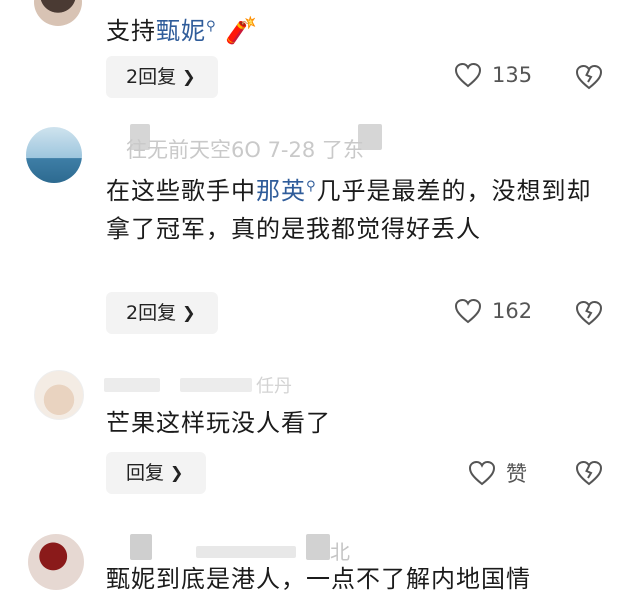  I want to click on comment-text-prefix: 芒果这样玩没人看了, so click(218, 423).